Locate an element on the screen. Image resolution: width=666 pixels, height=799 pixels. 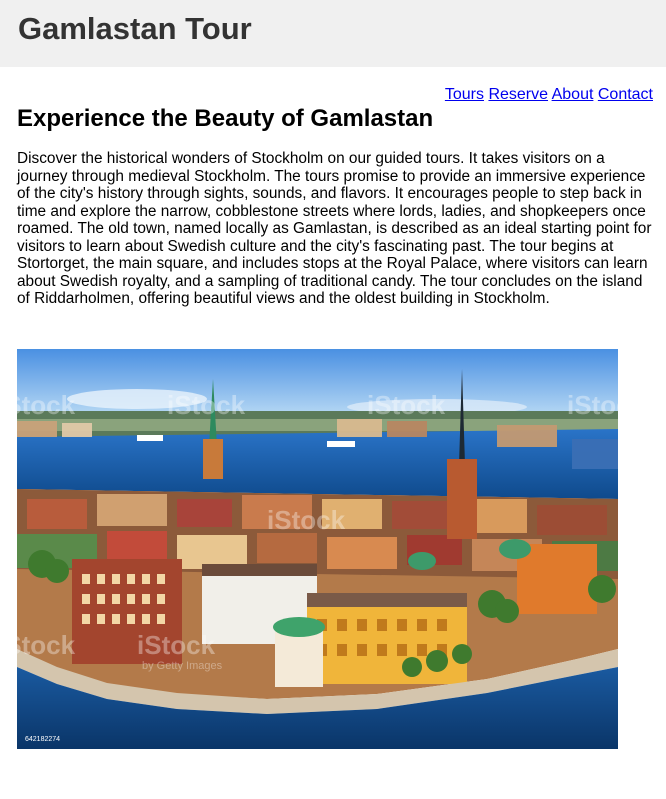
site-title: Gamlastan Tour is located at coordinates (135, 28).